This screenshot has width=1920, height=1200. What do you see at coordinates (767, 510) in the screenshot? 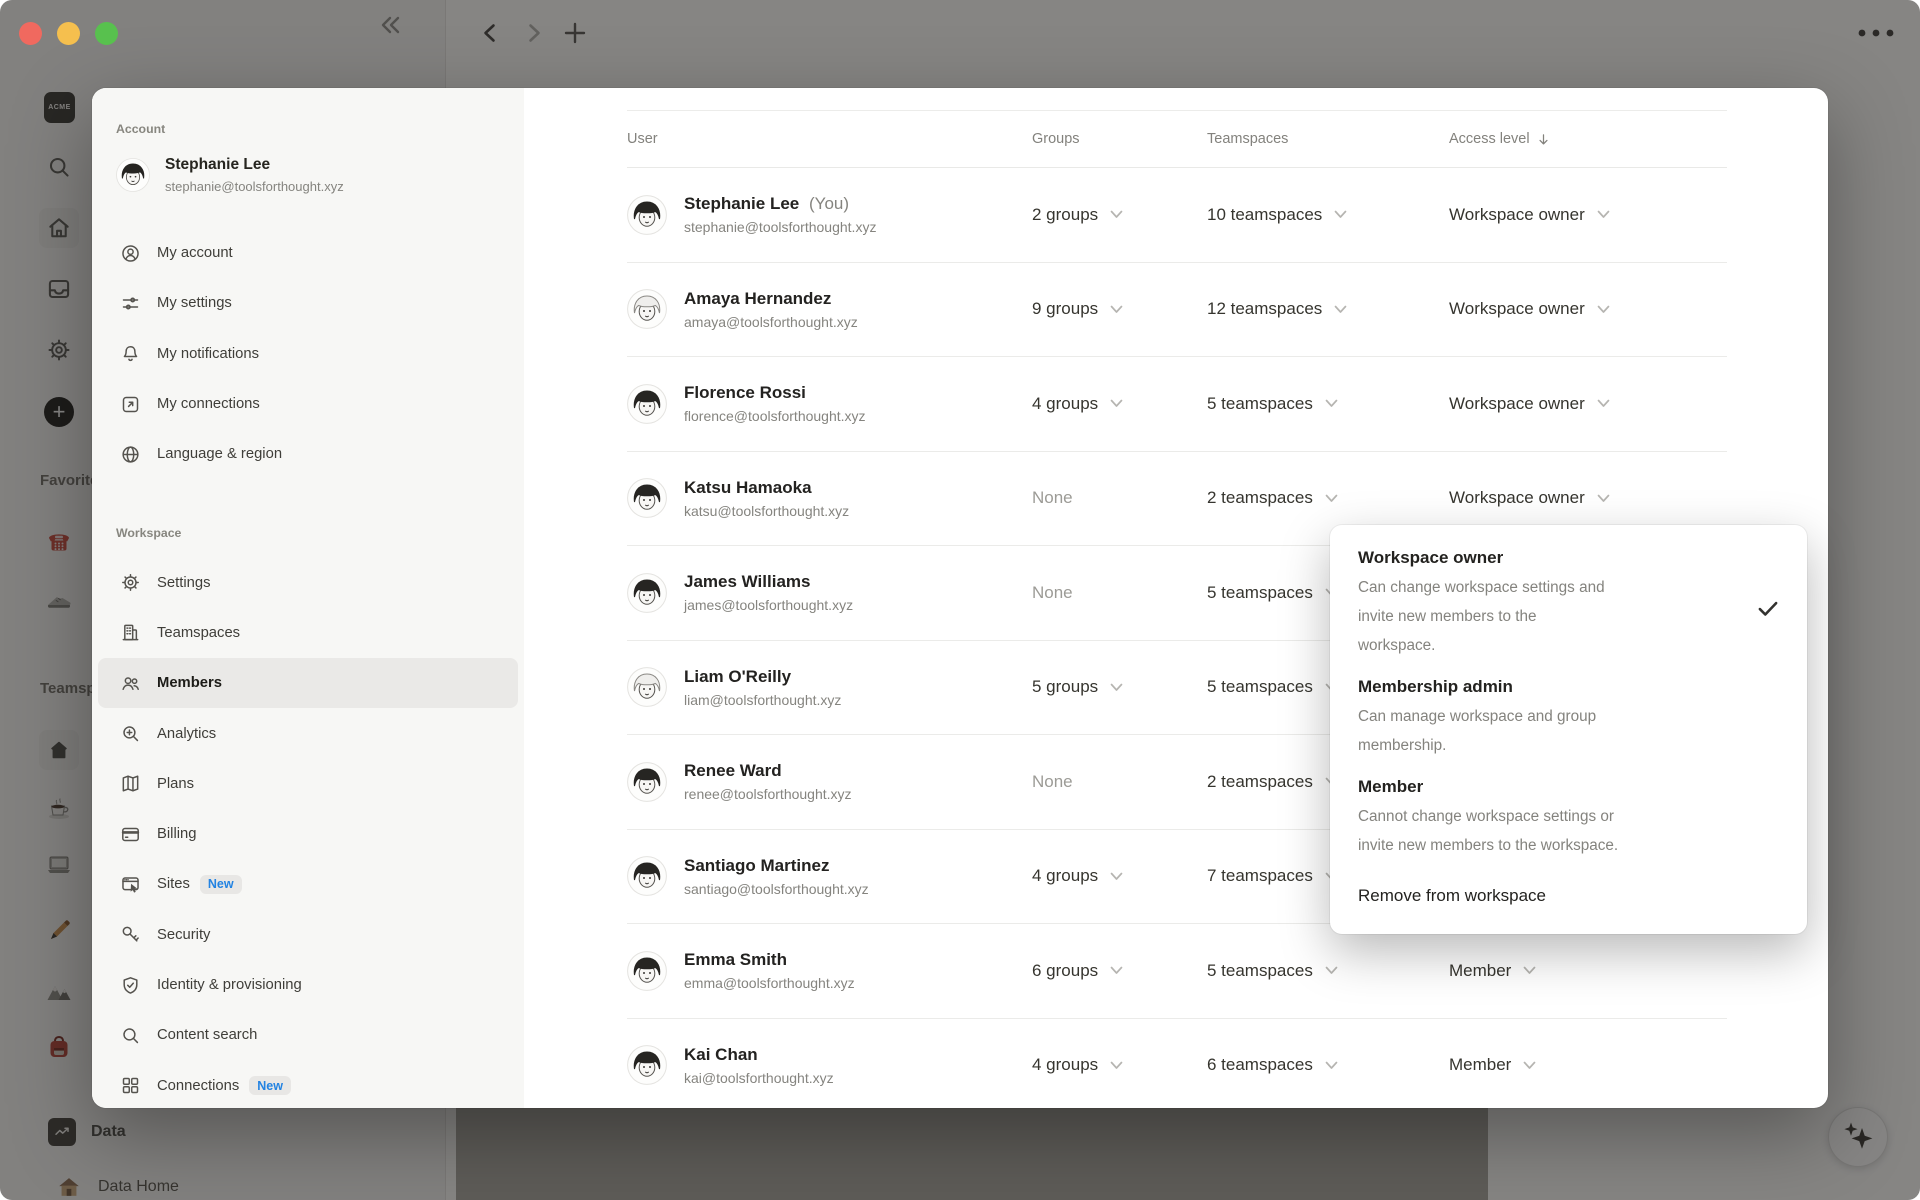
I see `member-email: katsu@toolsforthought.xyz` at bounding box center [767, 510].